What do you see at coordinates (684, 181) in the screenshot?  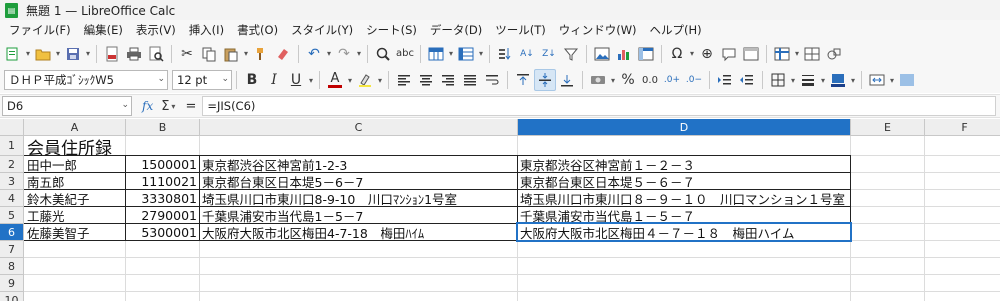 I see `jis-address-cell: 東京都台東区日本堤５－６－７` at bounding box center [684, 181].